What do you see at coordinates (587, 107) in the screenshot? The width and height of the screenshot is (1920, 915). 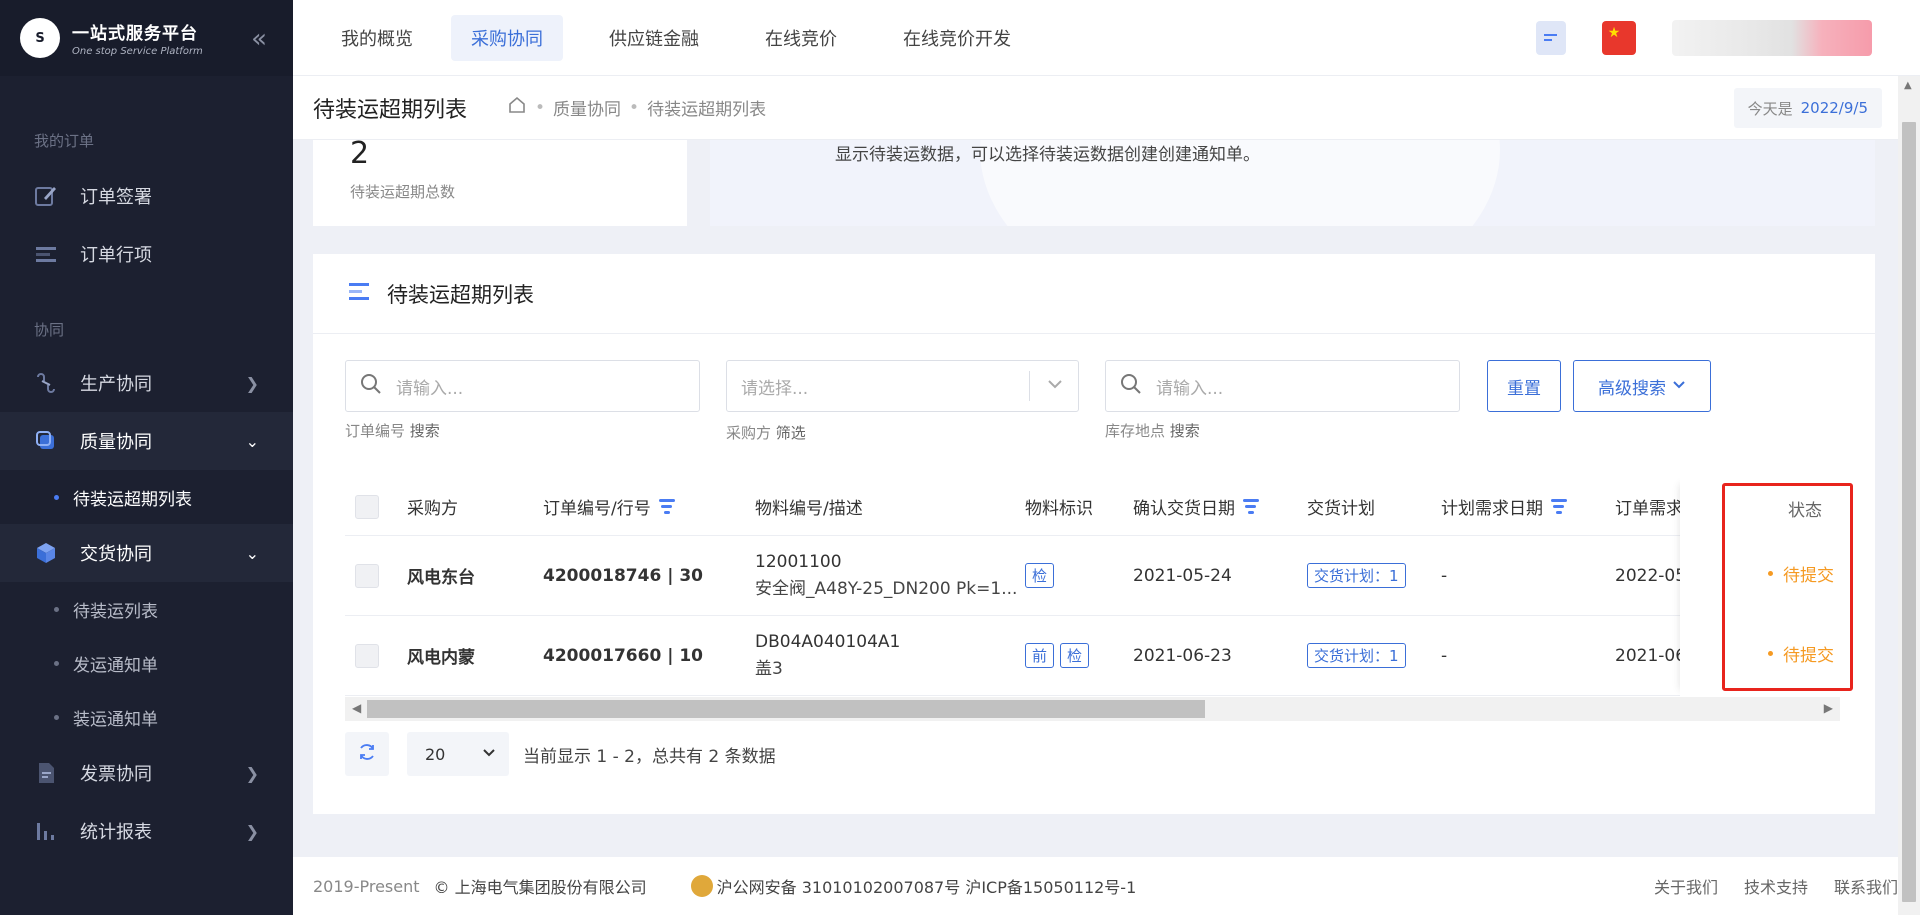 I see `breadcrumb-item: 质量协同` at bounding box center [587, 107].